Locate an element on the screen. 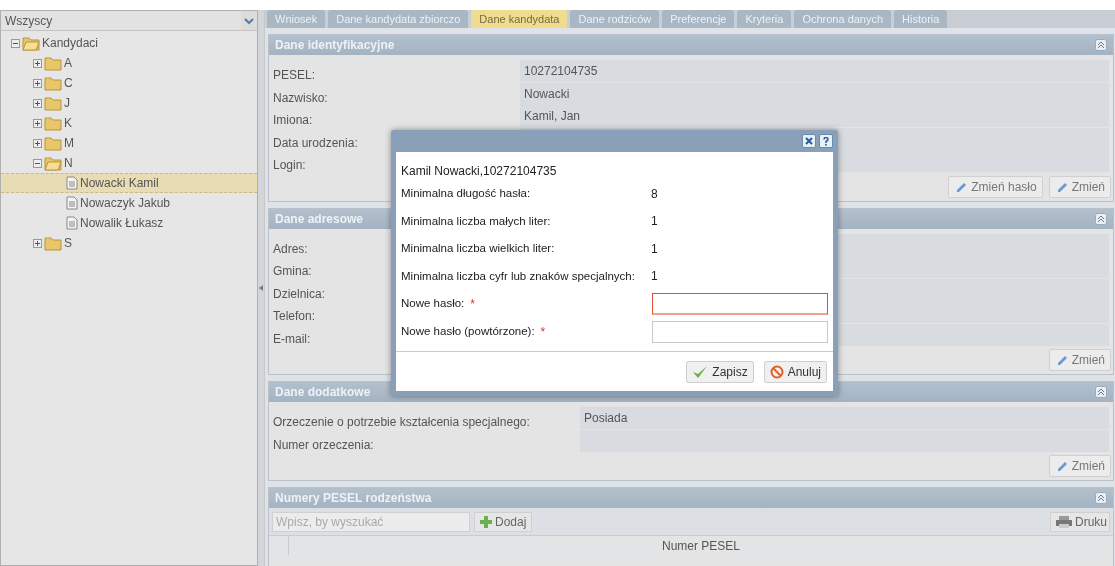  prohibited-icon is located at coordinates (776, 371).